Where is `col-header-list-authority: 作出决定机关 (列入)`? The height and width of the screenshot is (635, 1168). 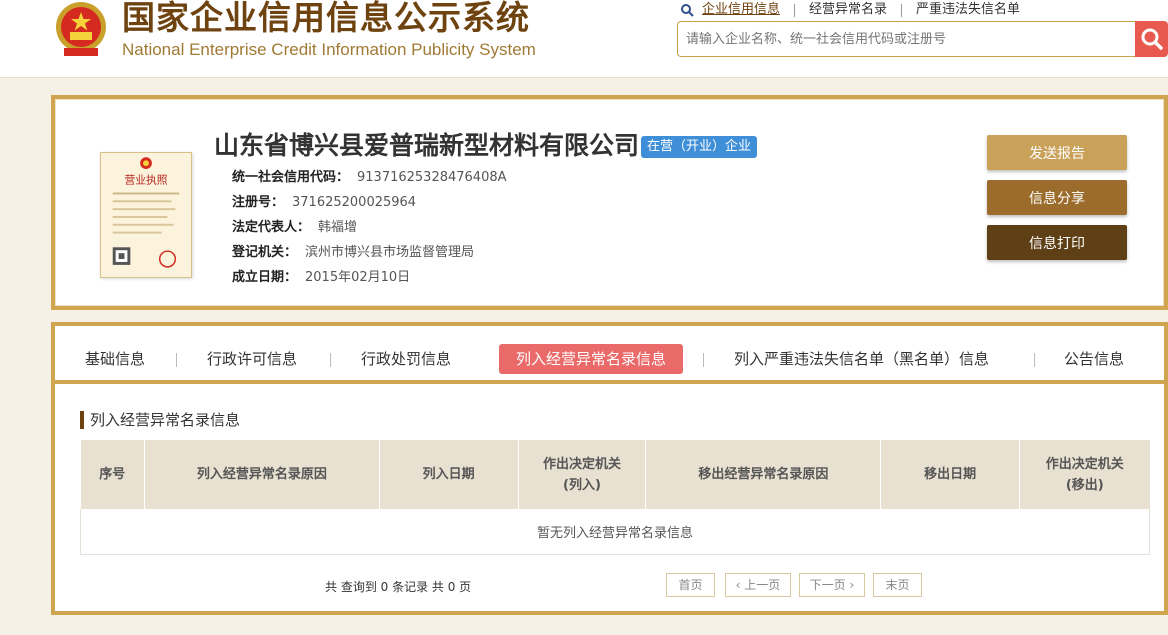 col-header-list-authority: 作出决定机关 (列入) is located at coordinates (582, 474).